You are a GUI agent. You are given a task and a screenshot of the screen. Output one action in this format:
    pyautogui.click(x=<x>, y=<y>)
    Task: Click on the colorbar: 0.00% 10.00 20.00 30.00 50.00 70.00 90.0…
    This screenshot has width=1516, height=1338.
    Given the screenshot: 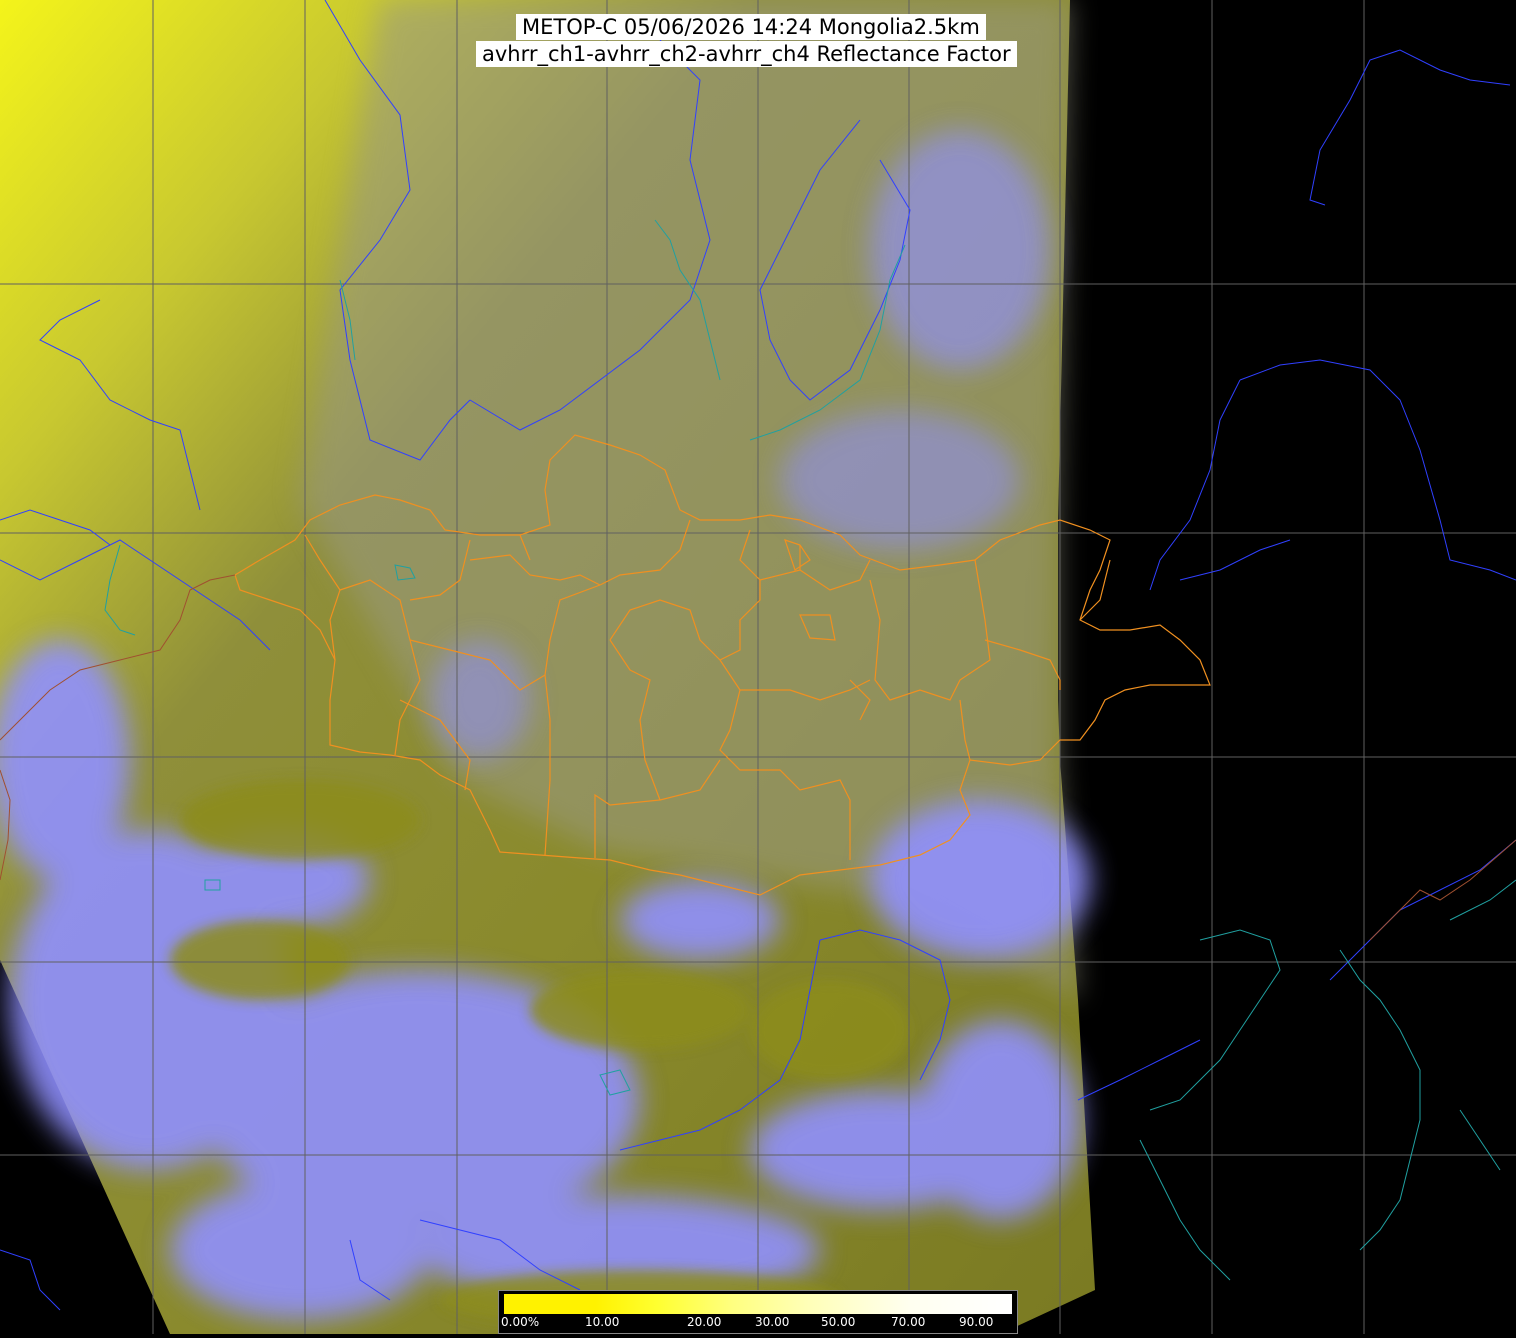 What is the action you would take?
    pyautogui.click(x=758, y=1312)
    